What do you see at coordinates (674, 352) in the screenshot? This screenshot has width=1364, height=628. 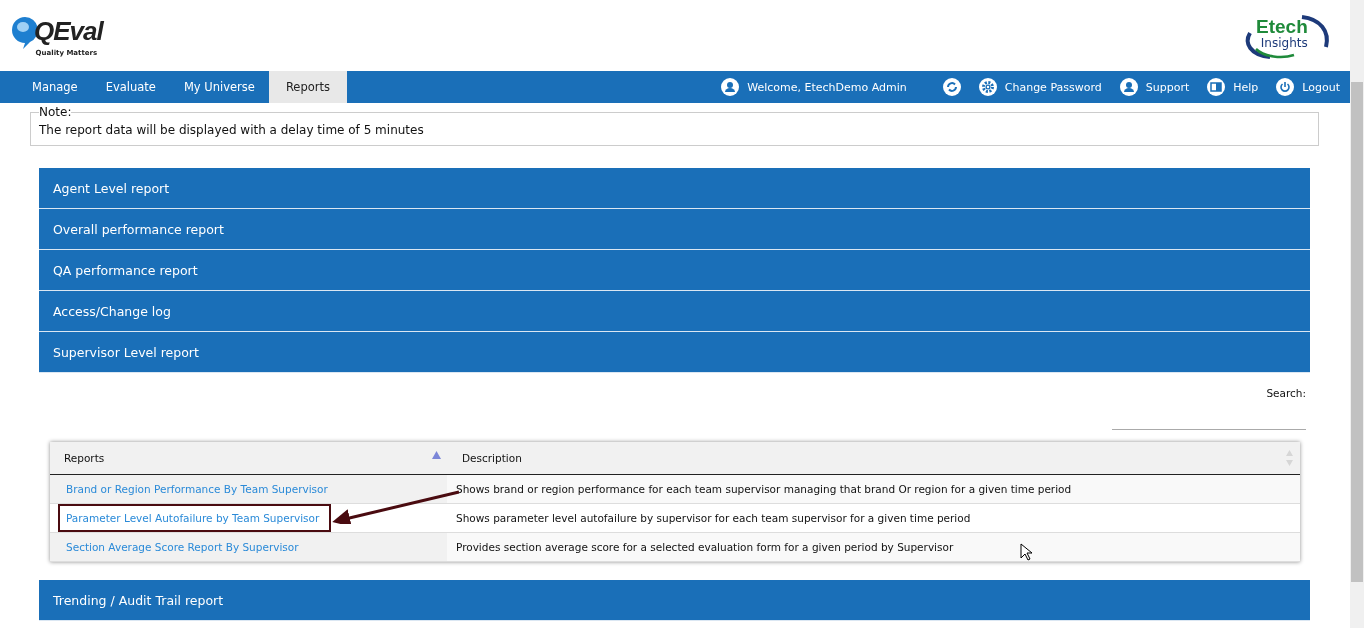 I see `accordion-header: Supervisor Level report` at bounding box center [674, 352].